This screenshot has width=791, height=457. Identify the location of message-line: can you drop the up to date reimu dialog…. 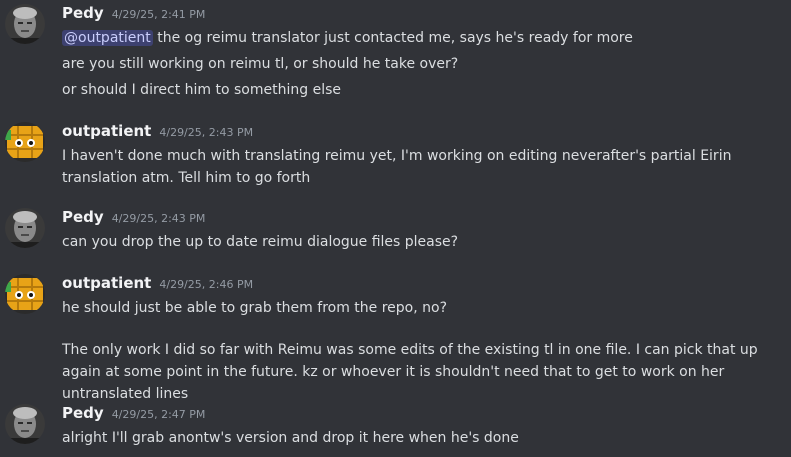
(260, 242).